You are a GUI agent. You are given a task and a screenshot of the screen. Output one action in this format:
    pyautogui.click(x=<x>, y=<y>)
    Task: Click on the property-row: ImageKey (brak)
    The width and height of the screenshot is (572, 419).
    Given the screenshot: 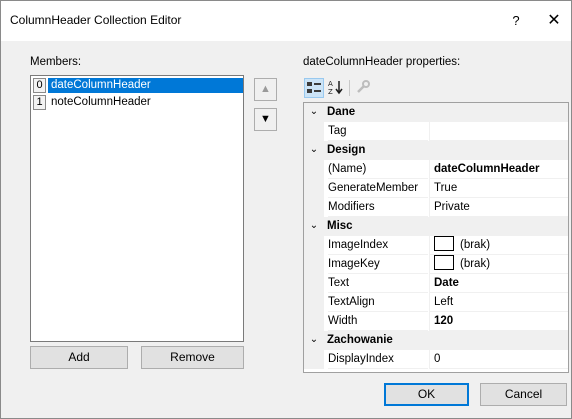 What is the action you would take?
    pyautogui.click(x=436, y=264)
    